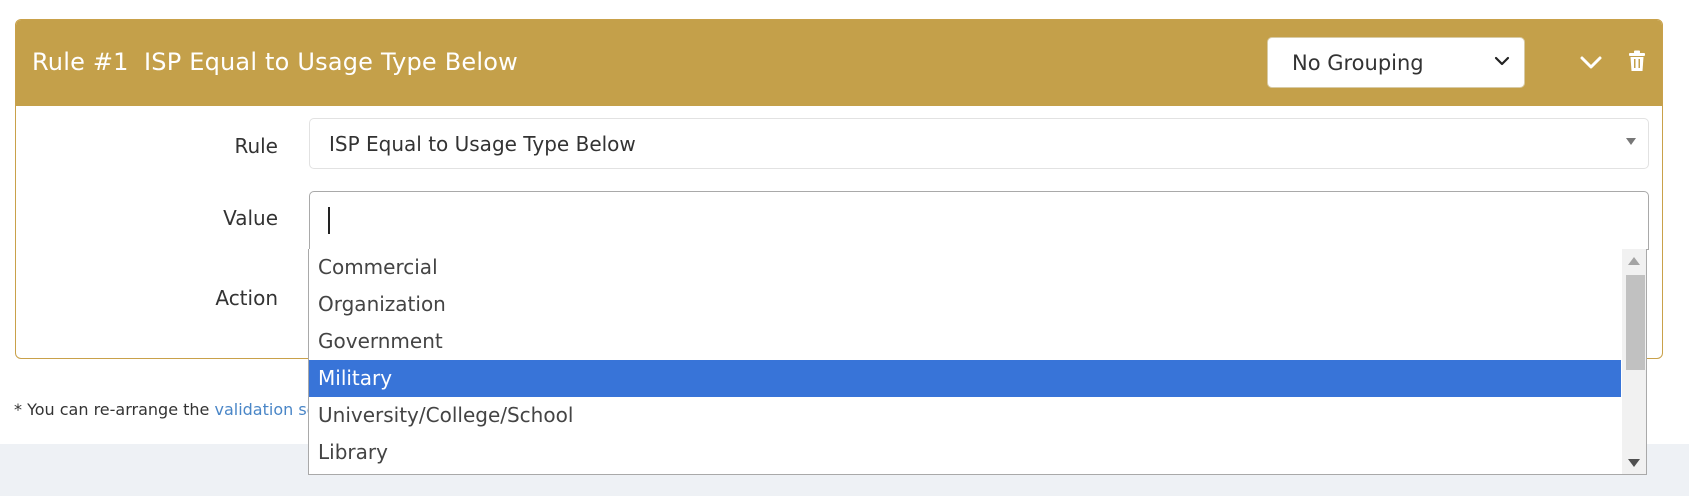 The image size is (1689, 496). Describe the element at coordinates (1631, 141) in the screenshot. I see `caret-down-icon` at that location.